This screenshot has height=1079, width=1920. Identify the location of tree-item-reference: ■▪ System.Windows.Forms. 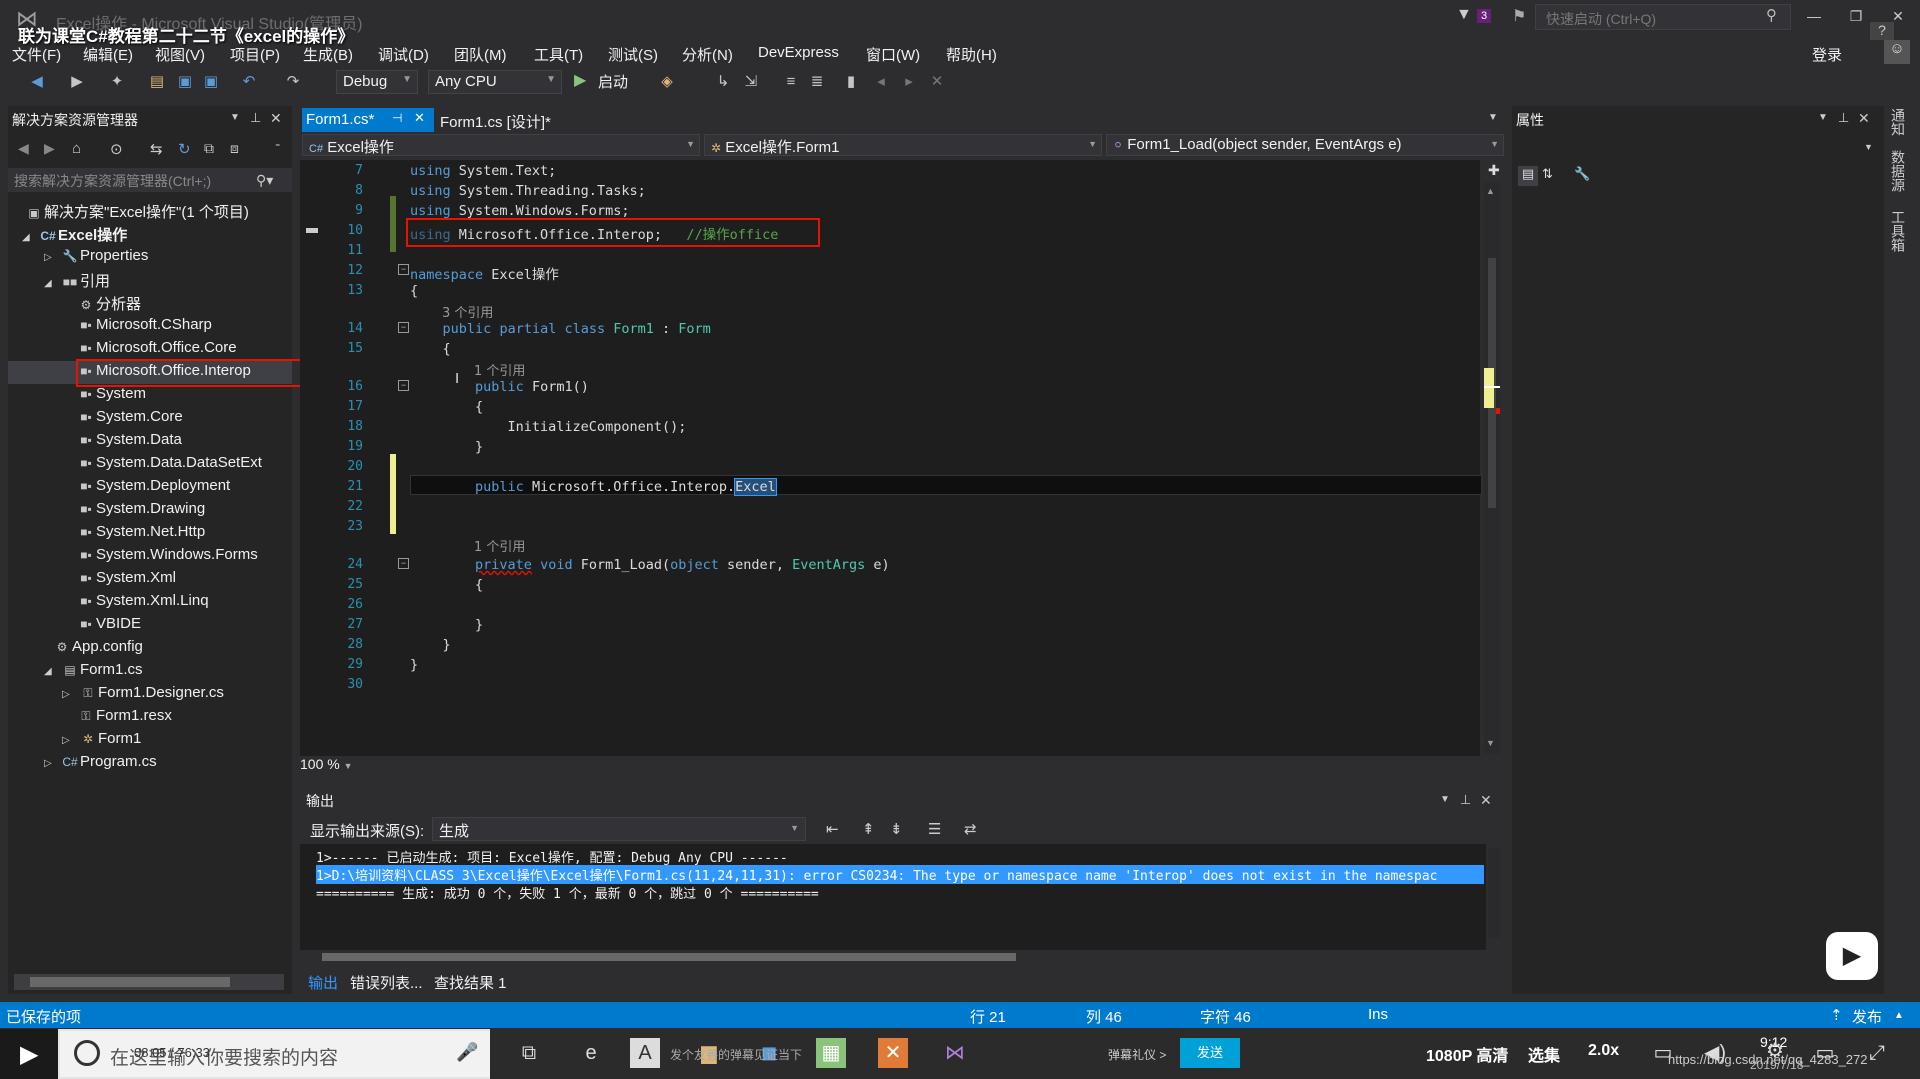
(166, 557).